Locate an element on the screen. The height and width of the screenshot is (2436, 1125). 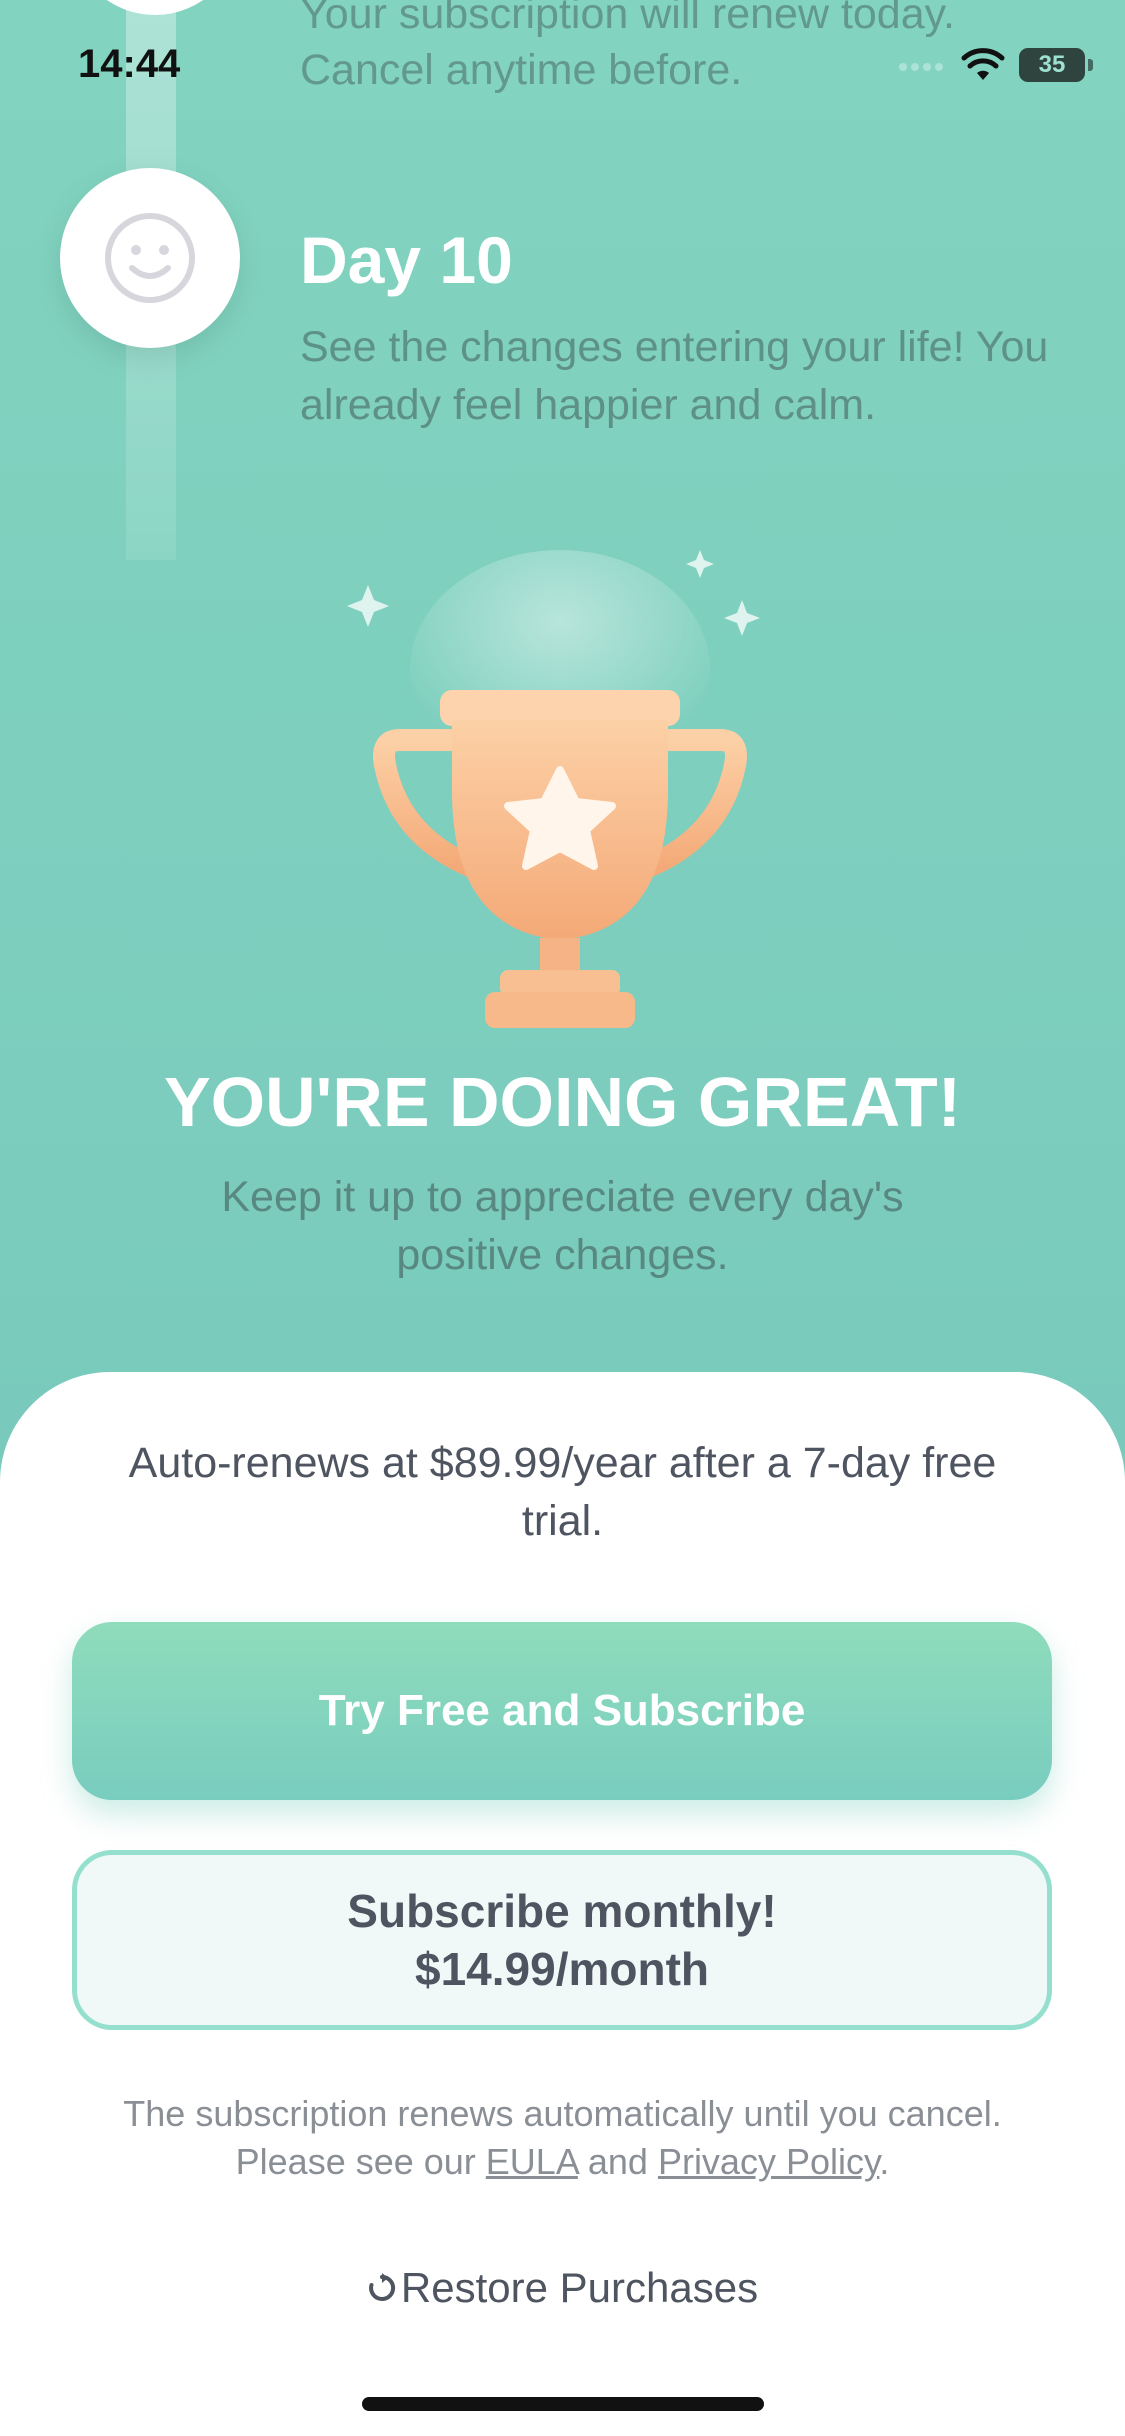
battery-level: 35 is located at coordinates (1052, 64).